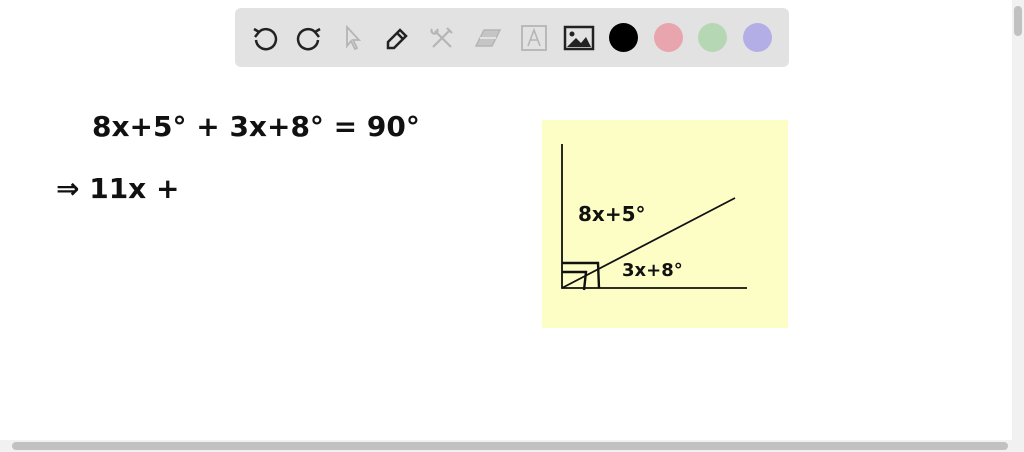  Describe the element at coordinates (1018, 21) in the screenshot. I see `vertical-scroll-thumb` at that location.